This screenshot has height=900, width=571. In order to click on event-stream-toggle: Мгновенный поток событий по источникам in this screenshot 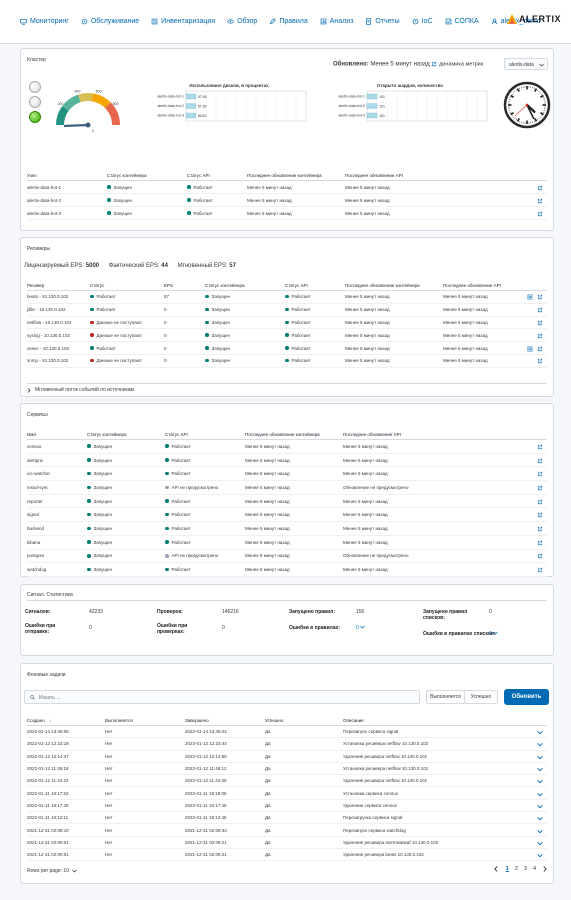, I will do `click(80, 390)`.